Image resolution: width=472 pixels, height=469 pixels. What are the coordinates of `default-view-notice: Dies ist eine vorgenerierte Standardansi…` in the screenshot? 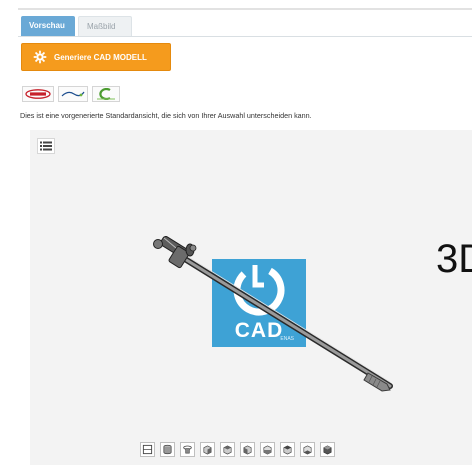 It's located at (166, 115).